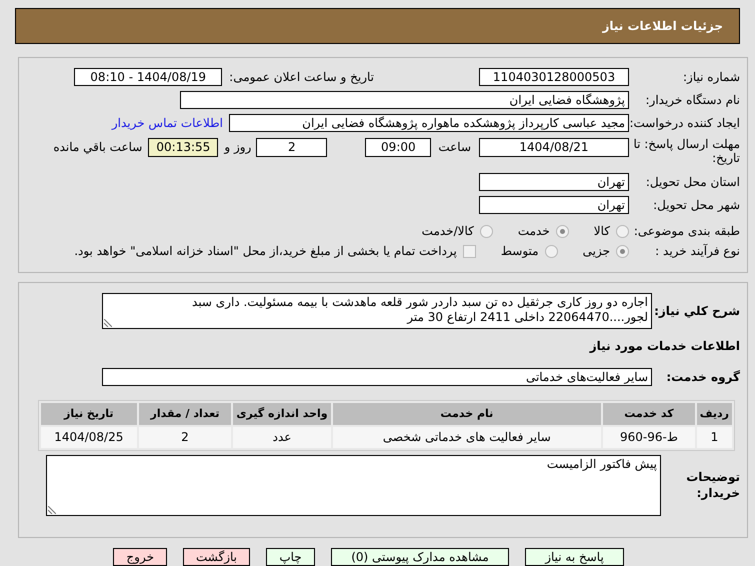 Image resolution: width=755 pixels, height=566 pixels. Describe the element at coordinates (97, 147) in the screenshot. I see `field-label: ساعت باقي مانده` at that location.